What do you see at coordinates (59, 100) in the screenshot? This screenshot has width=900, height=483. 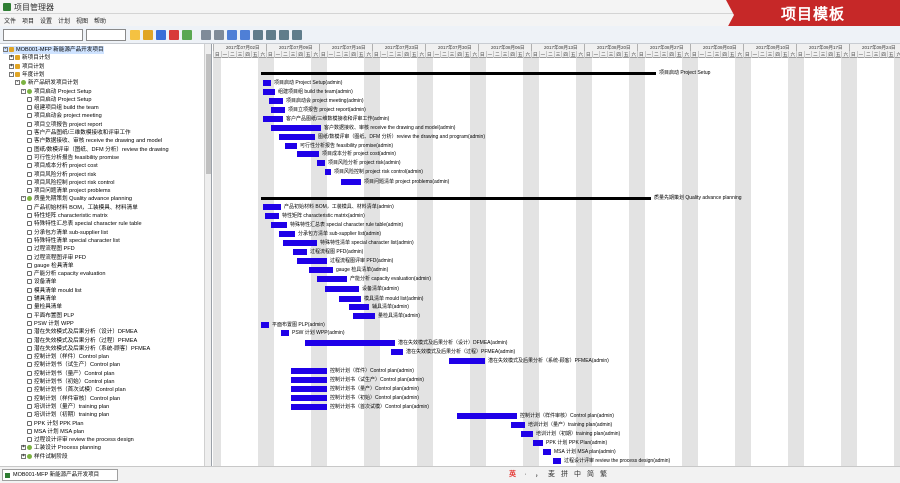 I see `tree-row: 项目启动 Project Setup` at bounding box center [59, 100].